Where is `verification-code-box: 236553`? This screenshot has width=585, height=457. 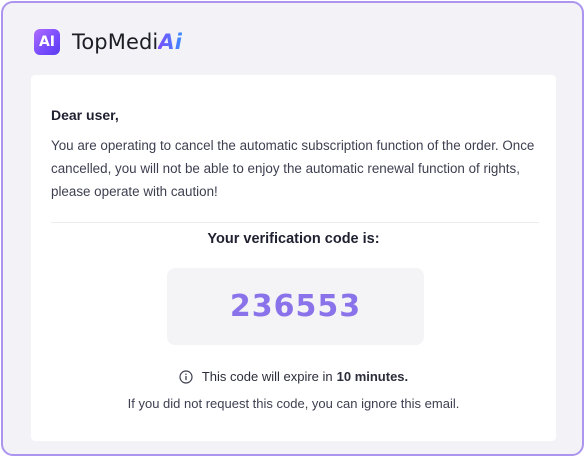 verification-code-box: 236553 is located at coordinates (295, 306).